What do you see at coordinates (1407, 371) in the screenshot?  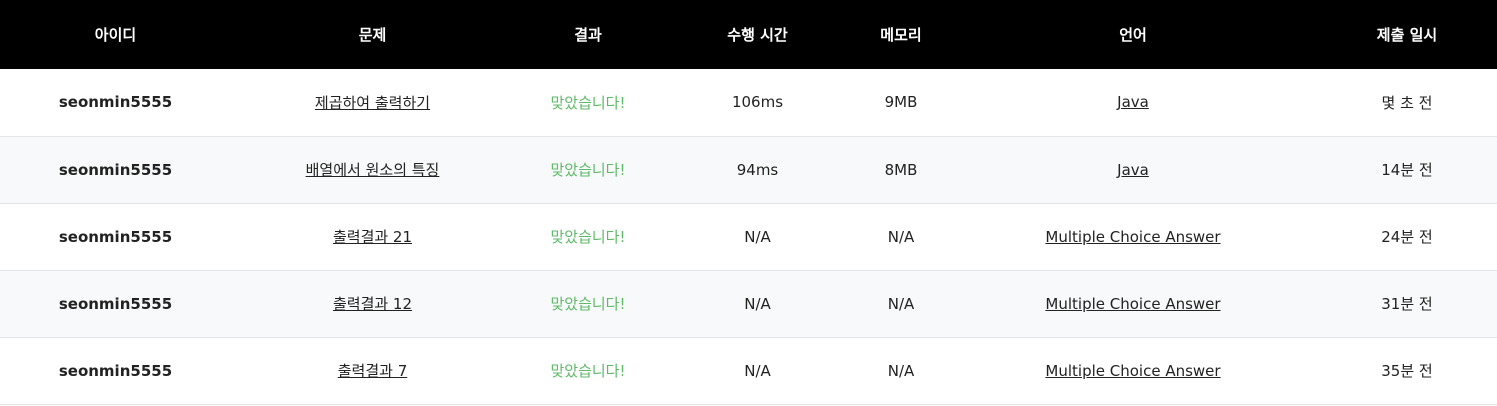 I see `submitted-at-cell: 35분 전` at bounding box center [1407, 371].